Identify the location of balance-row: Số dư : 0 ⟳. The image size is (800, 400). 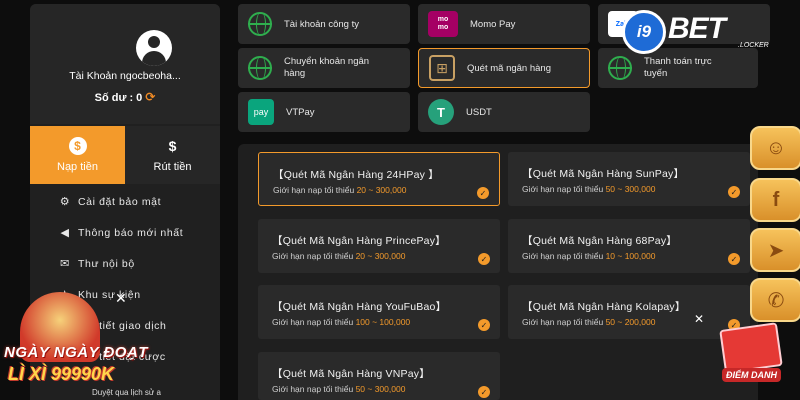
(125, 97).